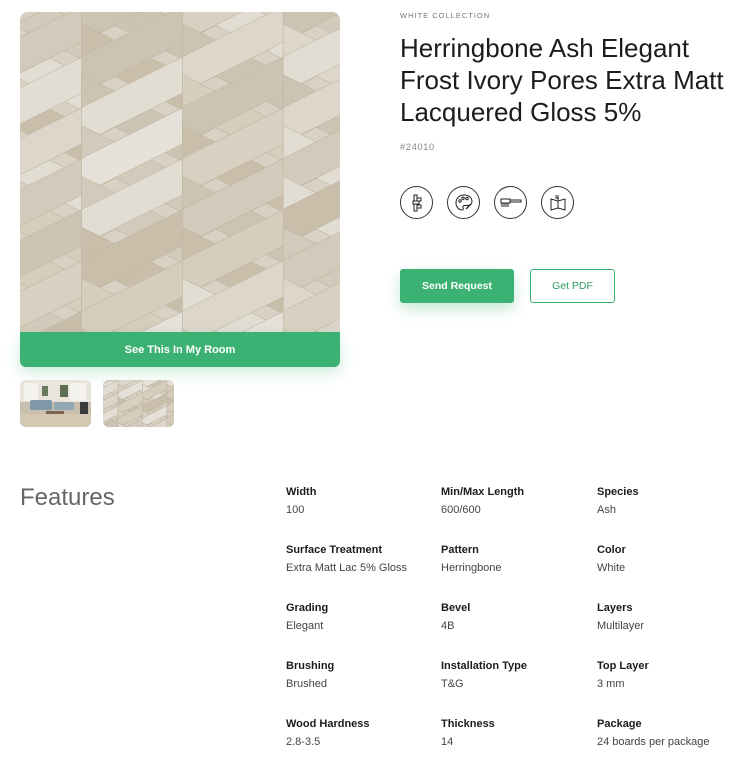 This screenshot has width=738, height=762. I want to click on feature-label: Surface Treatment, so click(334, 550).